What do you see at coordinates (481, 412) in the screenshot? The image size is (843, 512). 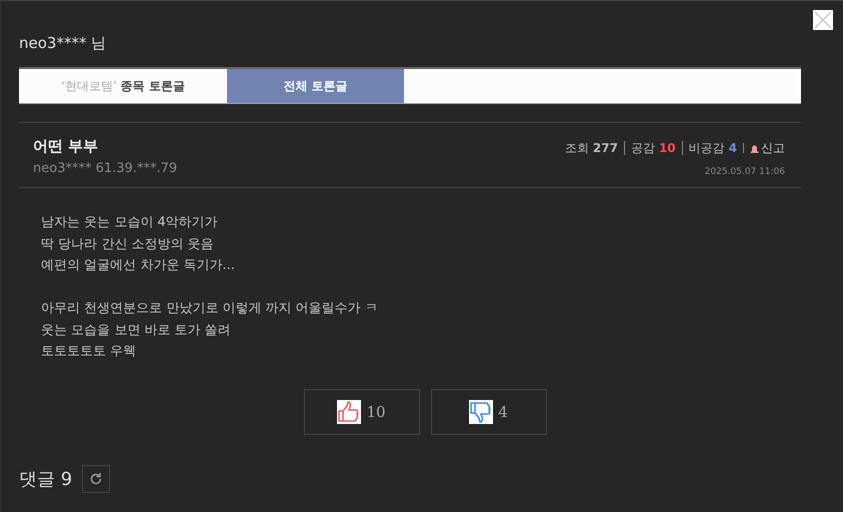 I see `thumbs-down-icon` at bounding box center [481, 412].